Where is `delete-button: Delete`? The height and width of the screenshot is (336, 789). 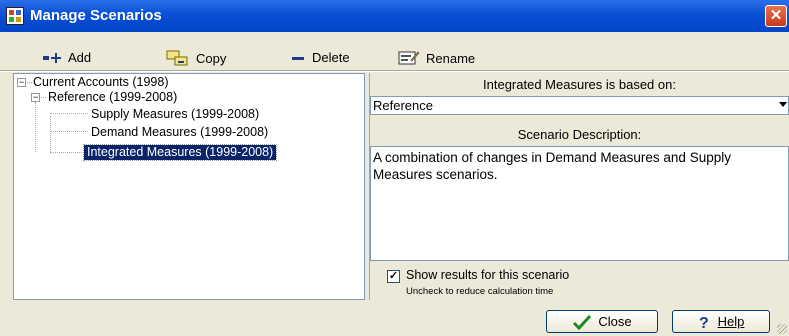 delete-button: Delete is located at coordinates (320, 57).